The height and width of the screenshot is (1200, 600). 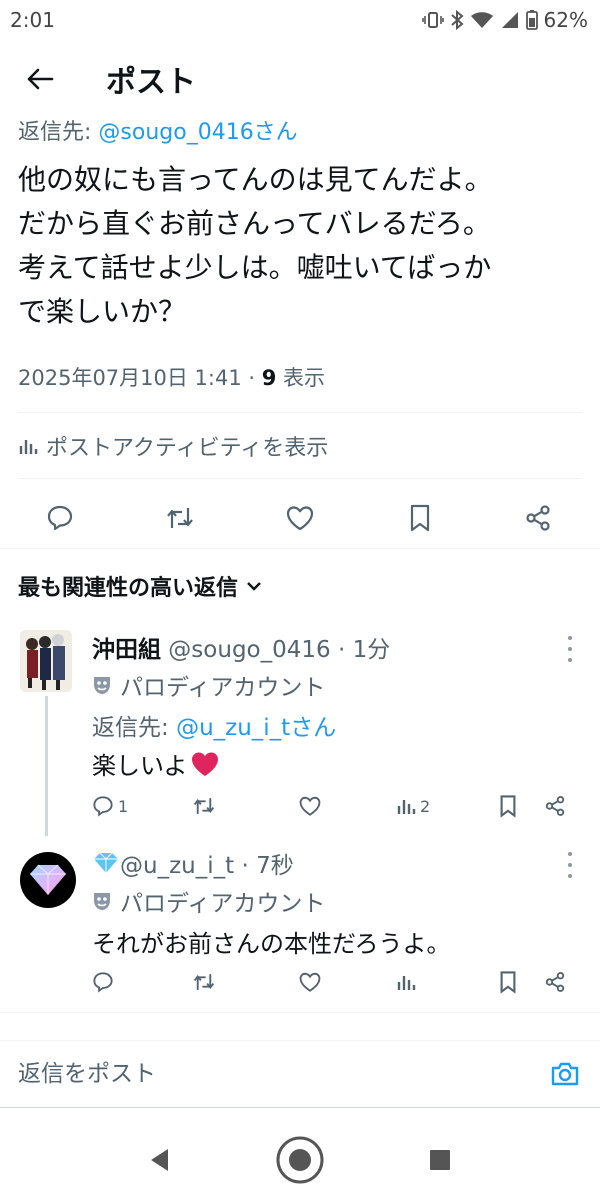 I want to click on reply-action-bar: 1 2, so click(x=340, y=806).